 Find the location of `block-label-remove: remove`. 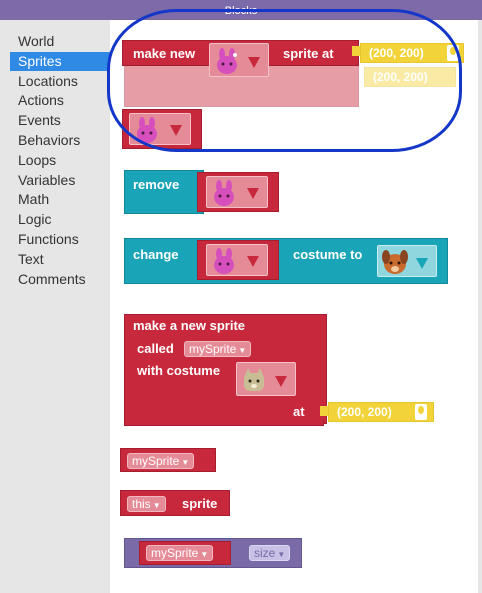

block-label-remove: remove is located at coordinates (156, 184).